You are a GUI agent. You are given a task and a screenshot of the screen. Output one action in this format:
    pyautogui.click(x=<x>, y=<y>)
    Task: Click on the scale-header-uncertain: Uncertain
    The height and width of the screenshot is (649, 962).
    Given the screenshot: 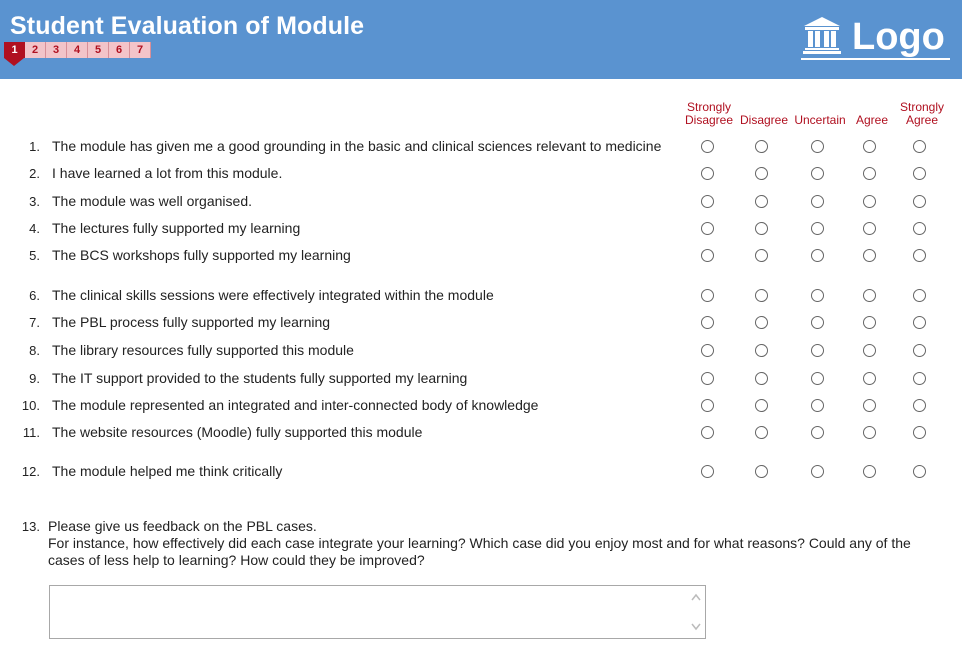 What is the action you would take?
    pyautogui.click(x=820, y=120)
    